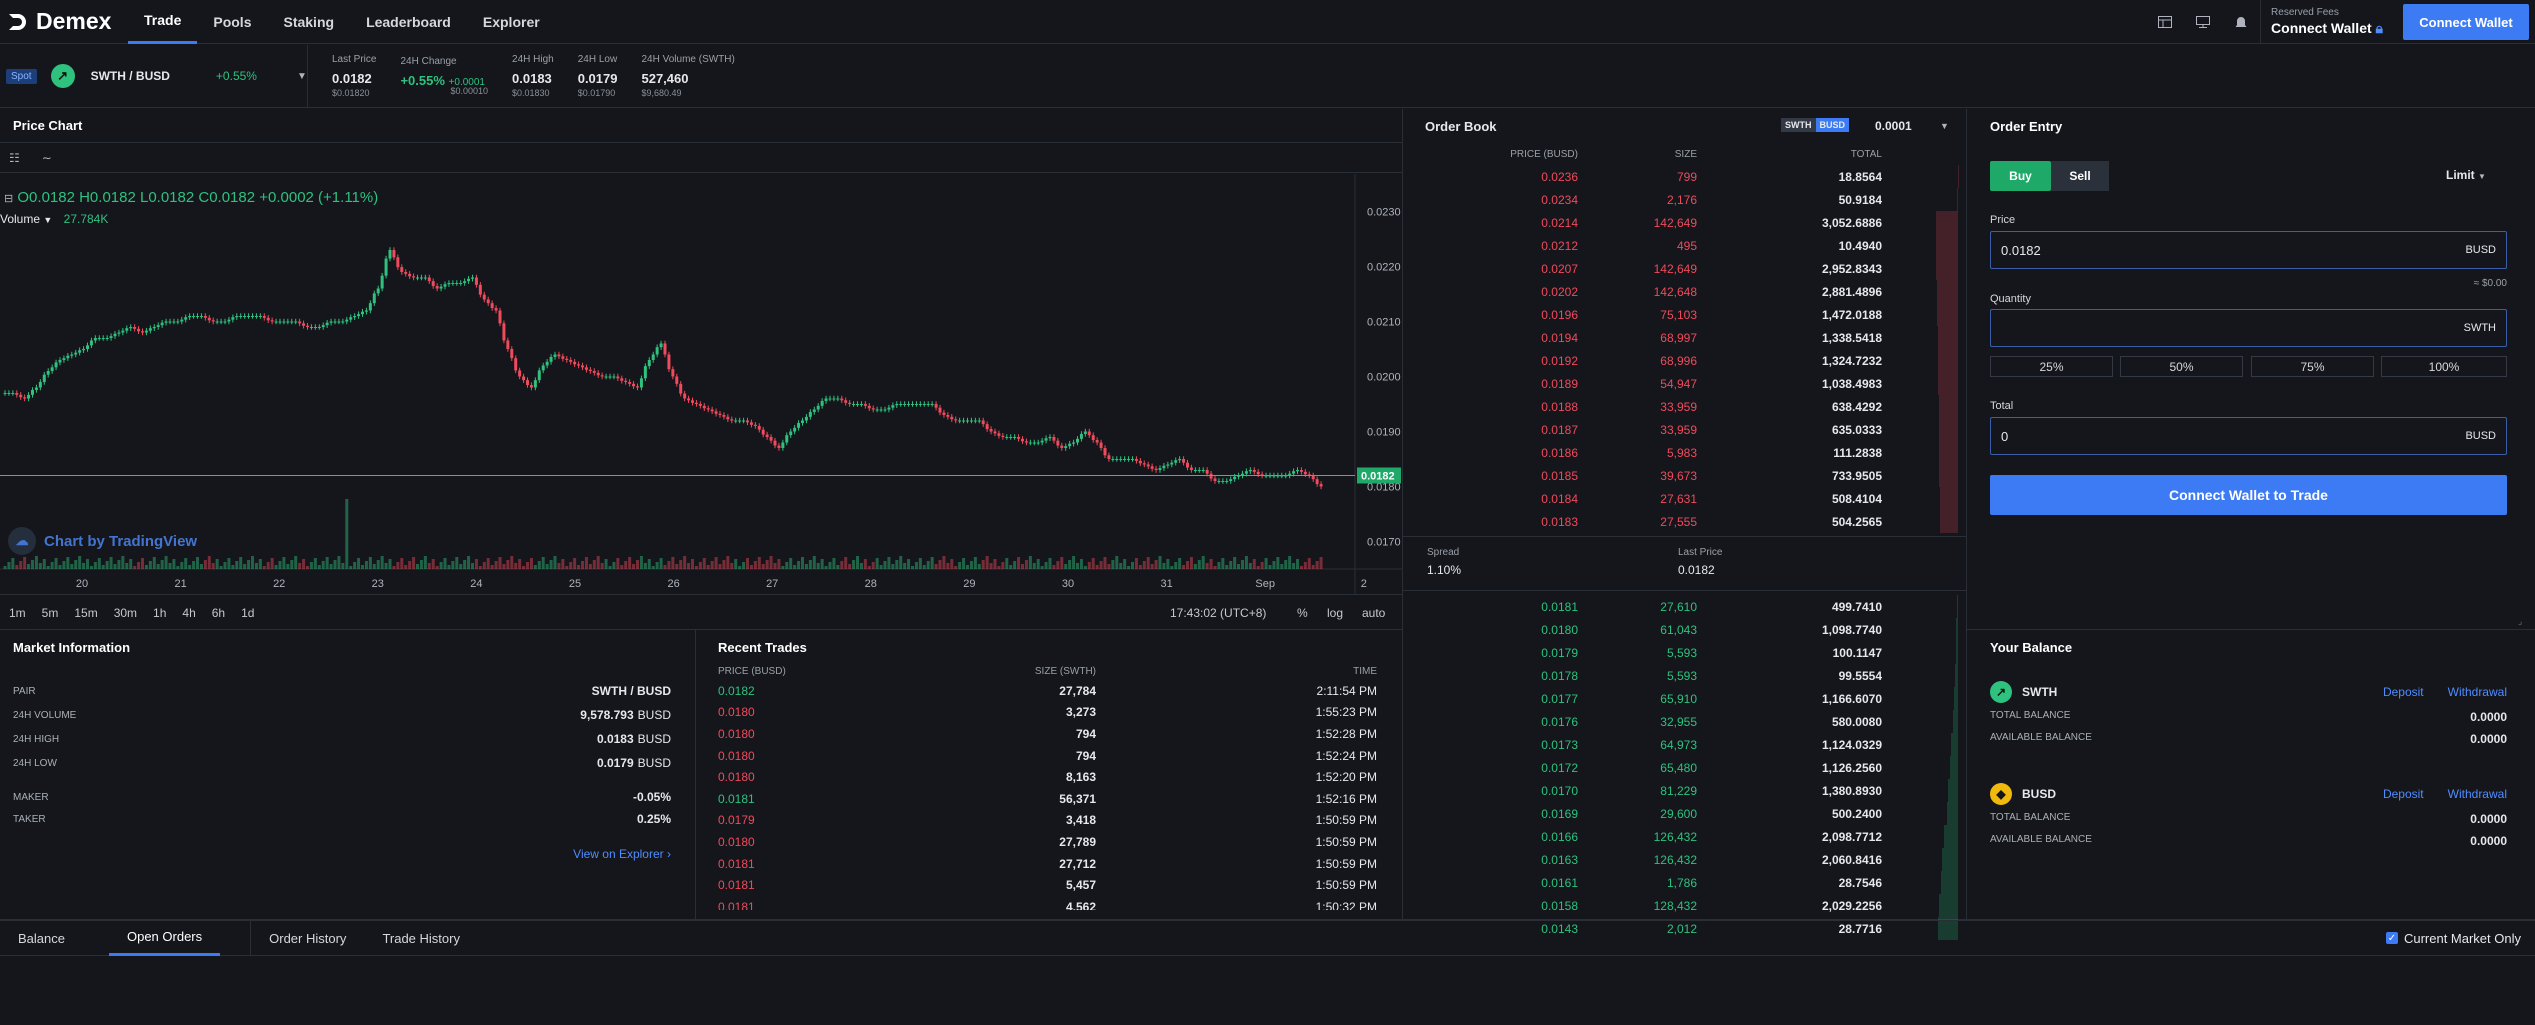 The width and height of the screenshot is (2535, 1025). Describe the element at coordinates (622, 854) in the screenshot. I see `view-on-explorer-link: View on Explorer ›` at that location.